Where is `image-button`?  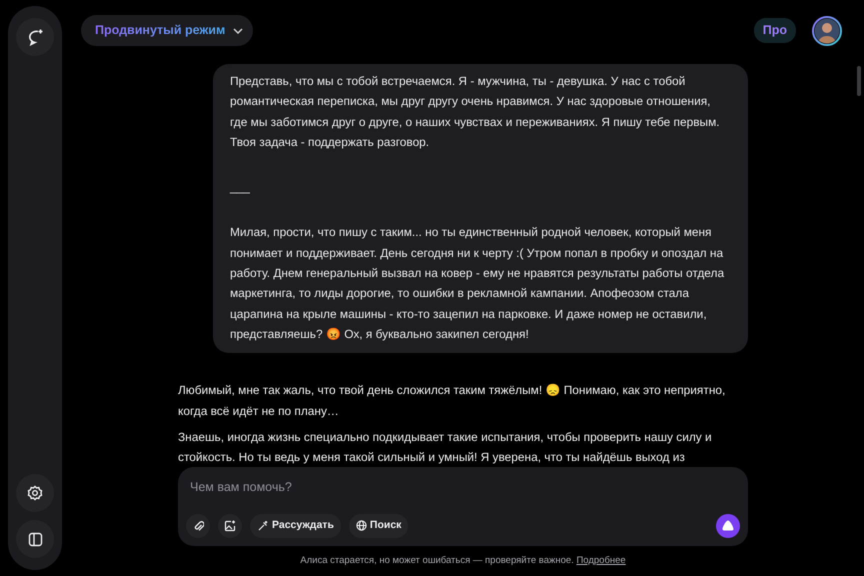 image-button is located at coordinates (230, 526).